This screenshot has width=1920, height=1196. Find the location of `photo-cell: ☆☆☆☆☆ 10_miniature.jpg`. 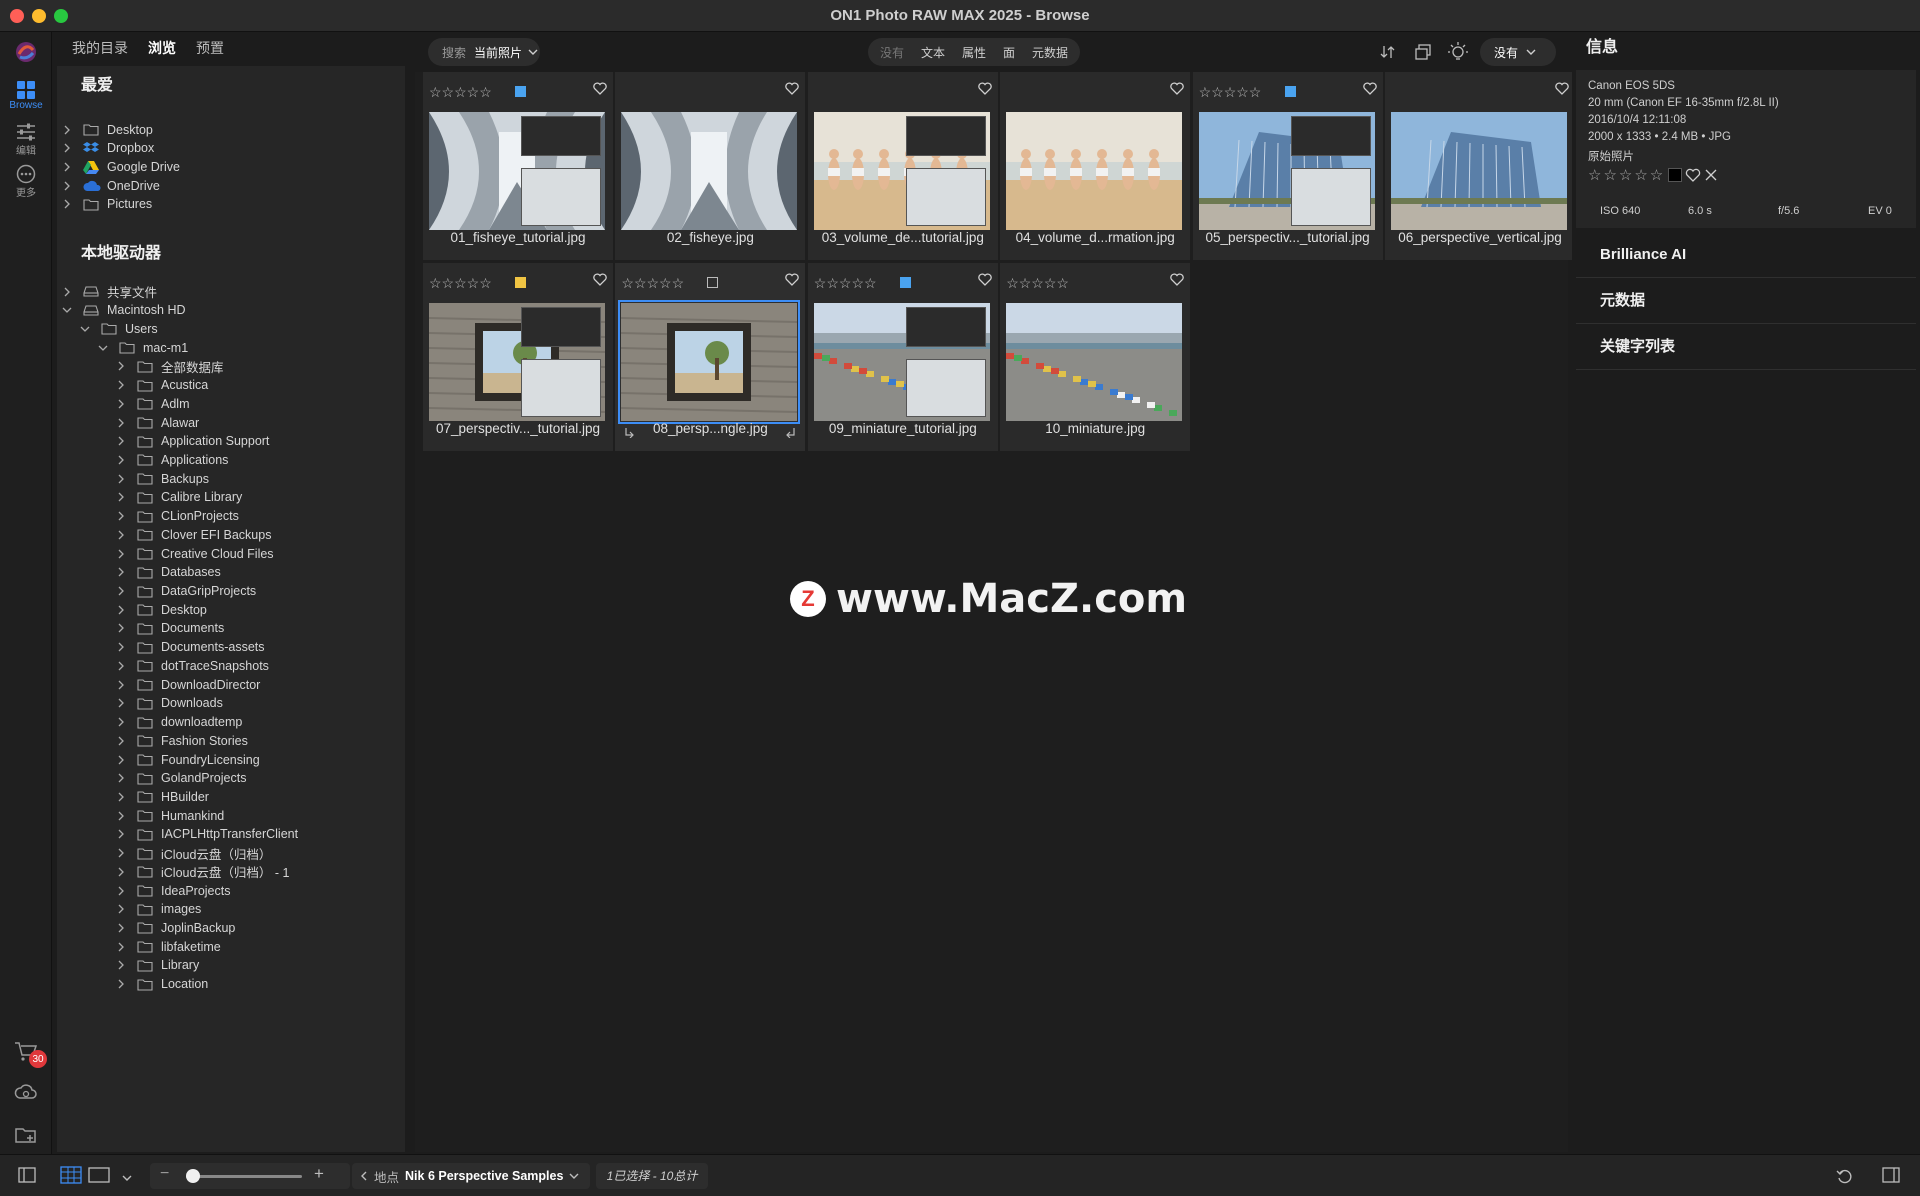

photo-cell: ☆☆☆☆☆ 10_miniature.jpg is located at coordinates (1095, 357).